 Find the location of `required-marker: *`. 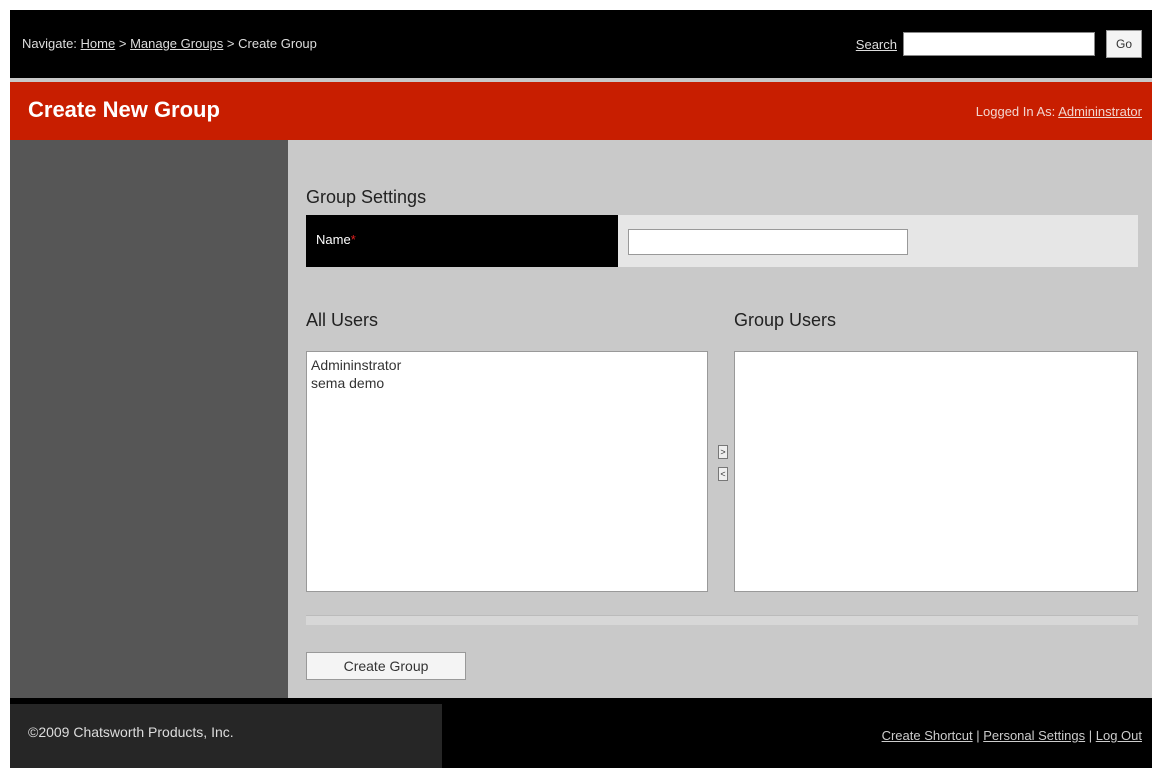

required-marker: * is located at coordinates (353, 239).